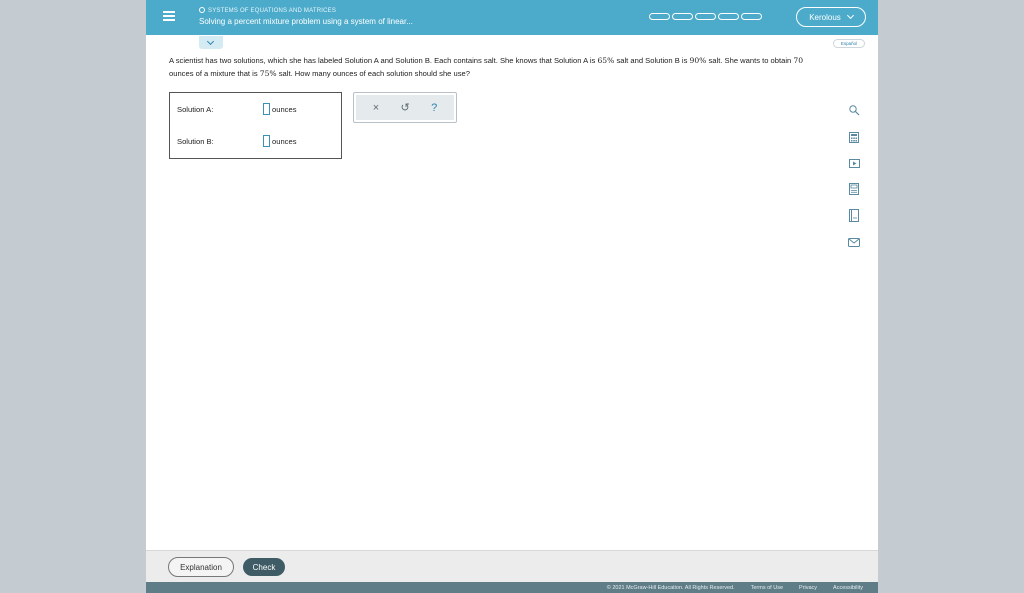 This screenshot has height=593, width=1024. I want to click on dictionary-icon, so click(854, 215).